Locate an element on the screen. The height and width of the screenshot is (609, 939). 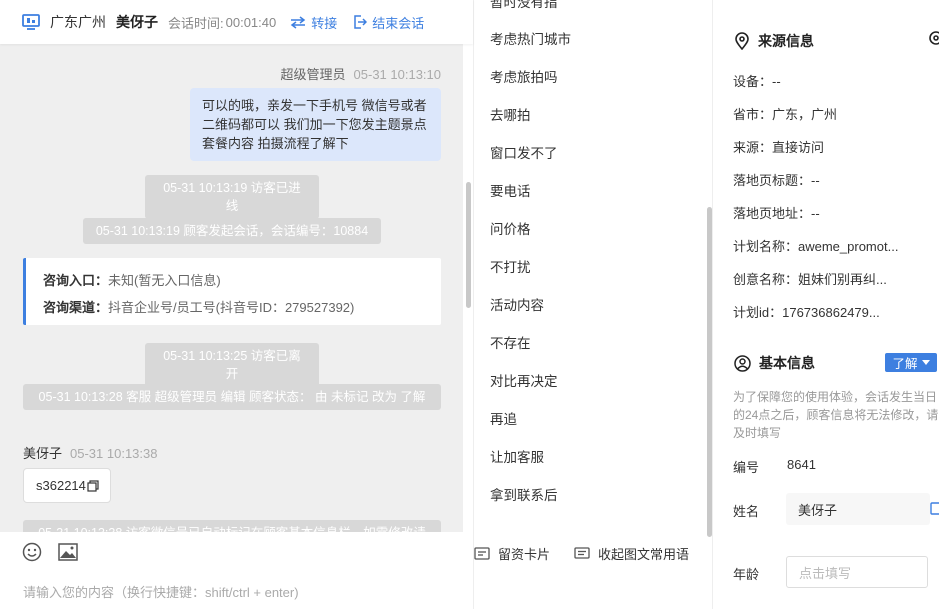
transfer-button: 转接 is located at coordinates (313, 22).